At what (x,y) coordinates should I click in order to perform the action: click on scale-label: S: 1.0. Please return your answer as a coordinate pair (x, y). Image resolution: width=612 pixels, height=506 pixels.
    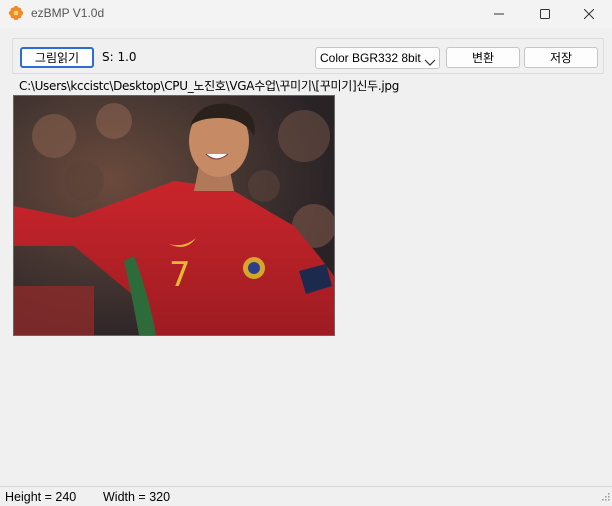
    Looking at the image, I should click on (119, 57).